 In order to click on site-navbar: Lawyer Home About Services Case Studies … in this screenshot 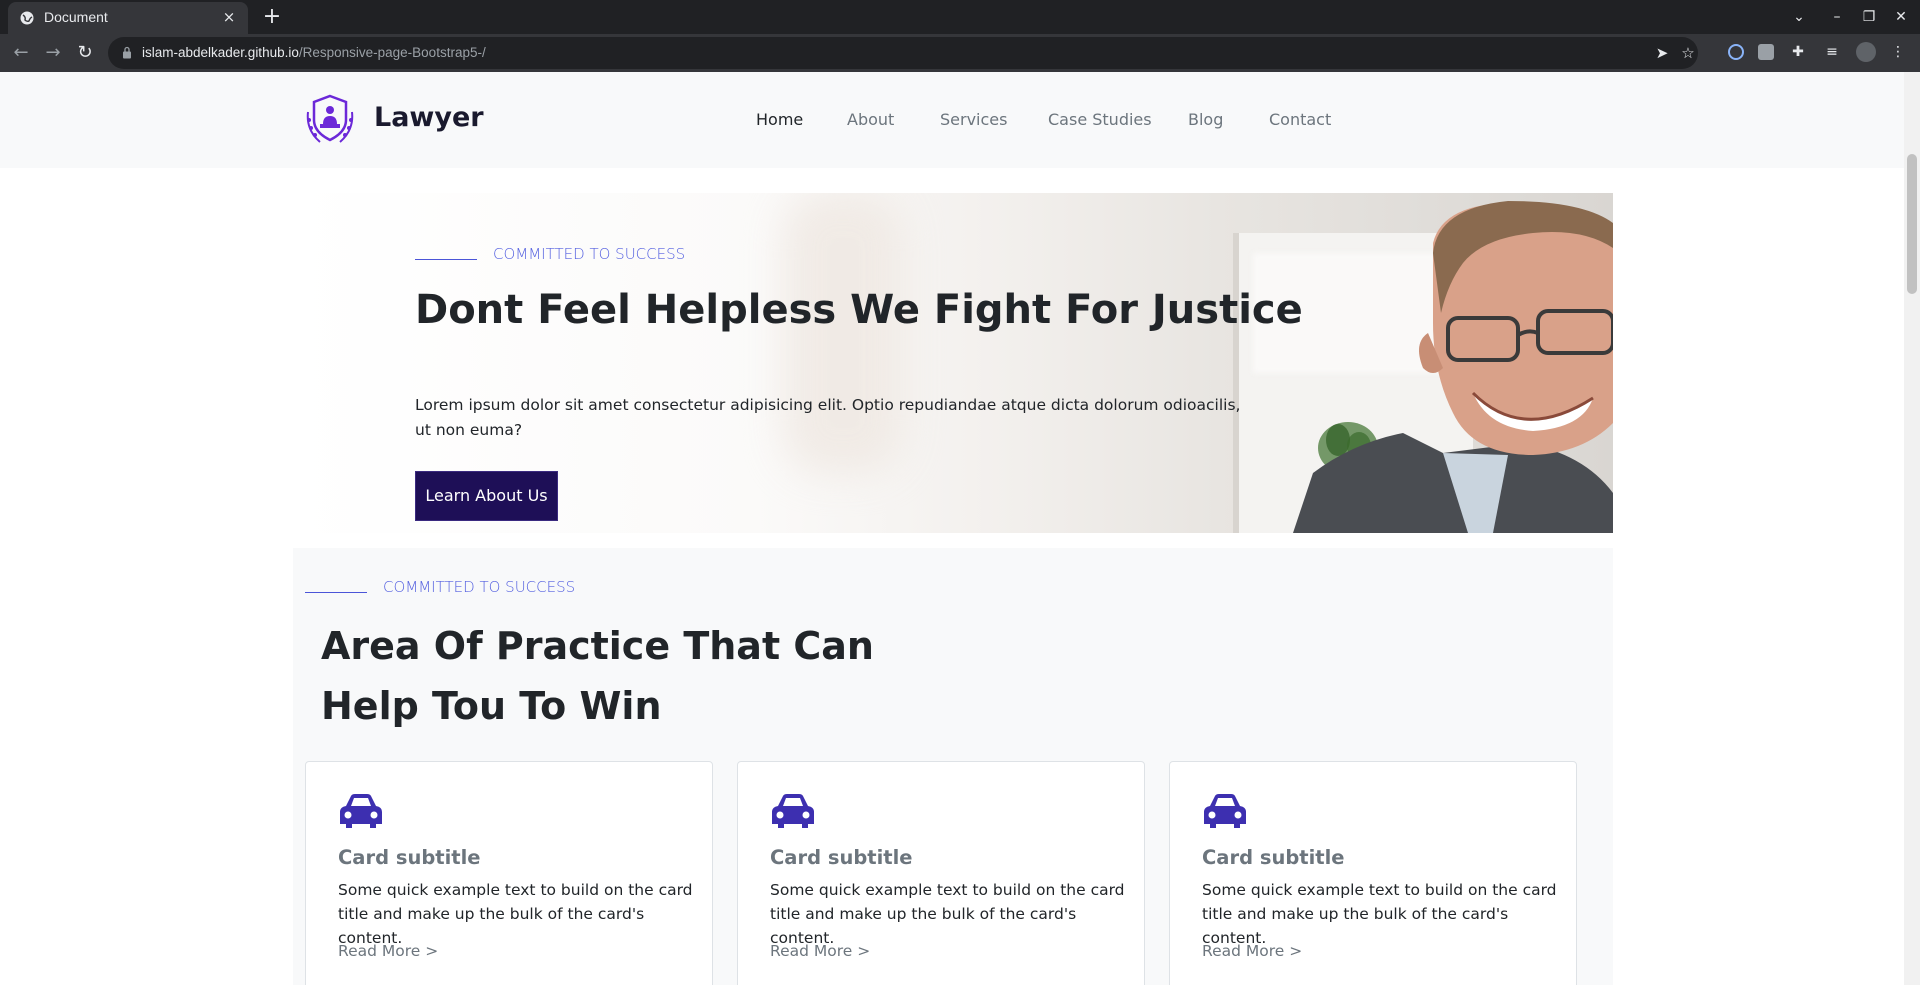, I will do `click(952, 120)`.